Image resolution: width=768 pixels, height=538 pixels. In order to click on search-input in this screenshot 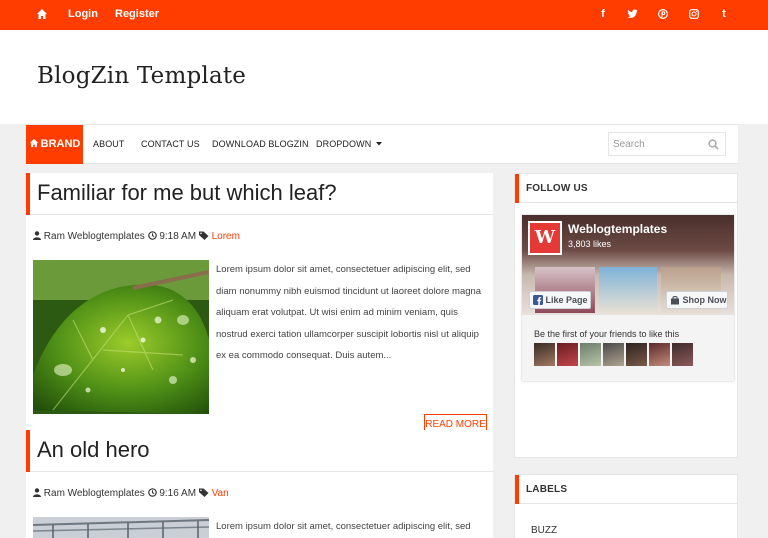, I will do `click(655, 144)`.